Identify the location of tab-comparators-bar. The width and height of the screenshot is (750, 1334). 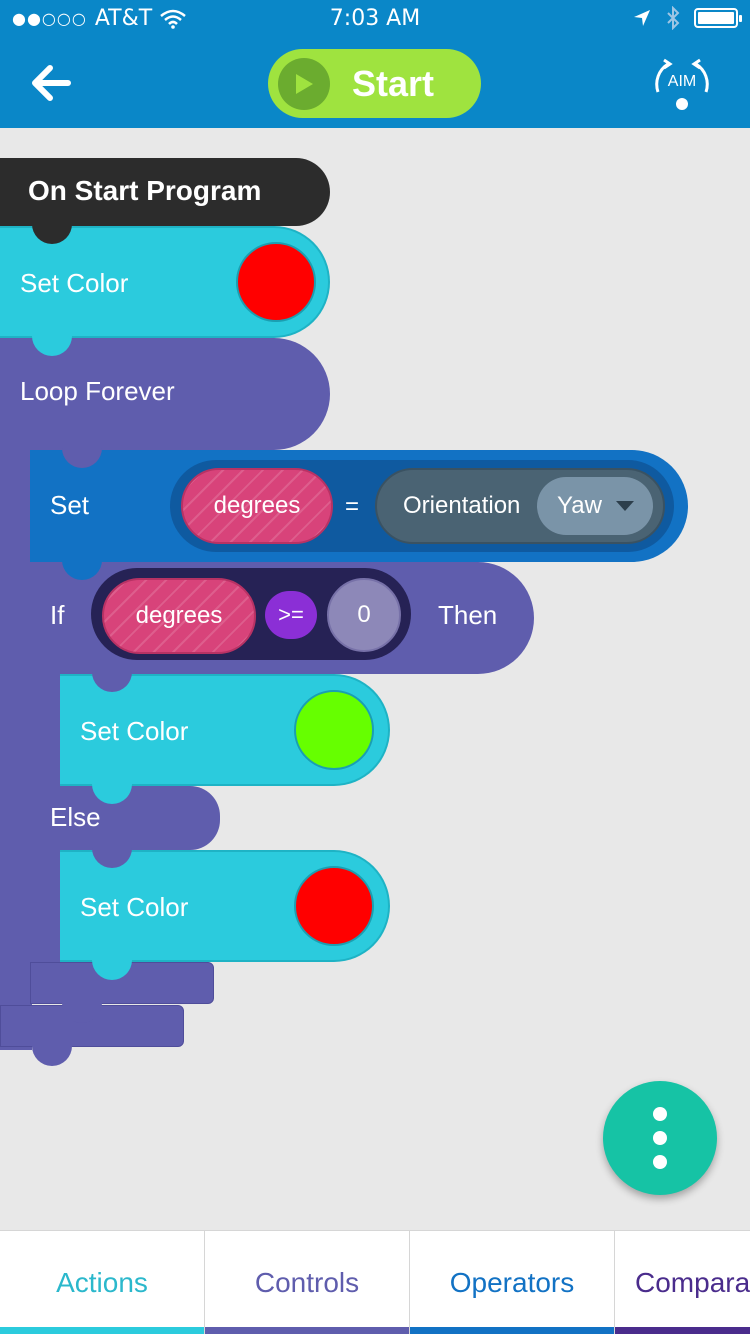
(682, 1330).